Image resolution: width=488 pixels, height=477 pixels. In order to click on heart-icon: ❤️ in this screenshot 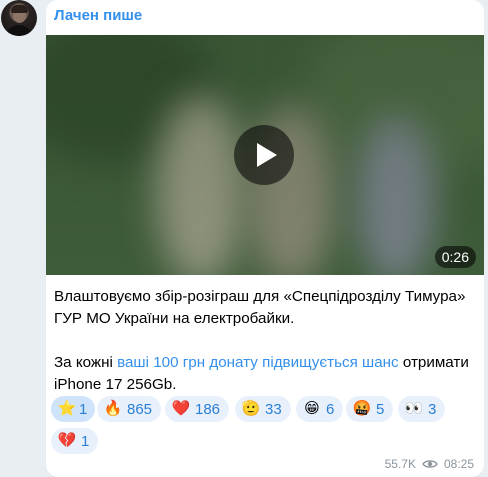, I will do `click(181, 408)`.